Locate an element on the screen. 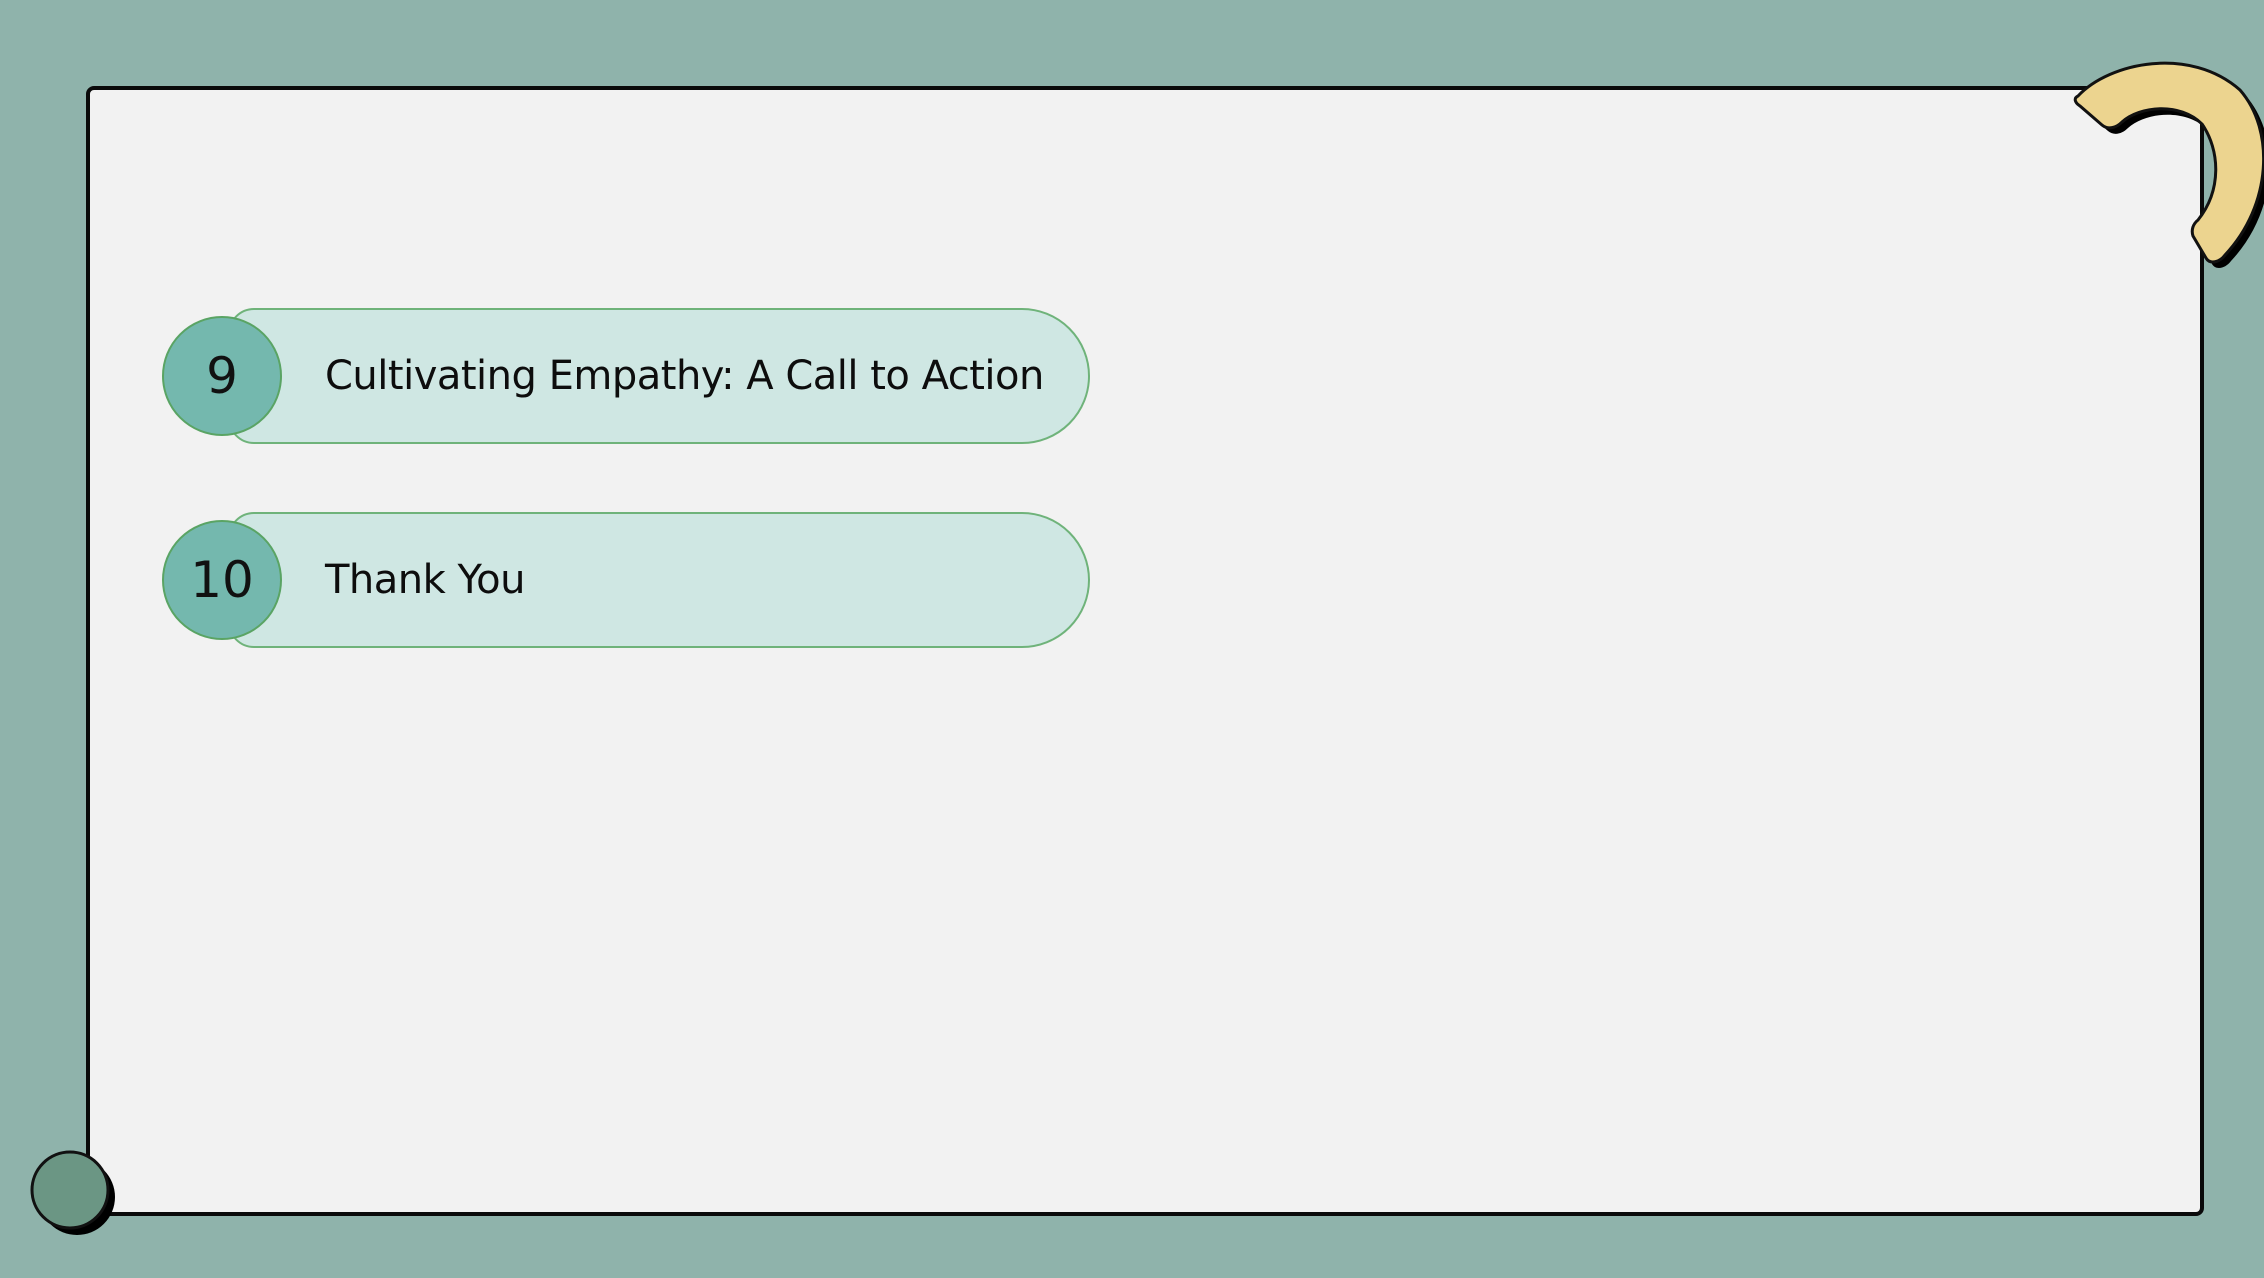 The image size is (2264, 1278). agenda-number-badge: 10 is located at coordinates (222, 580).